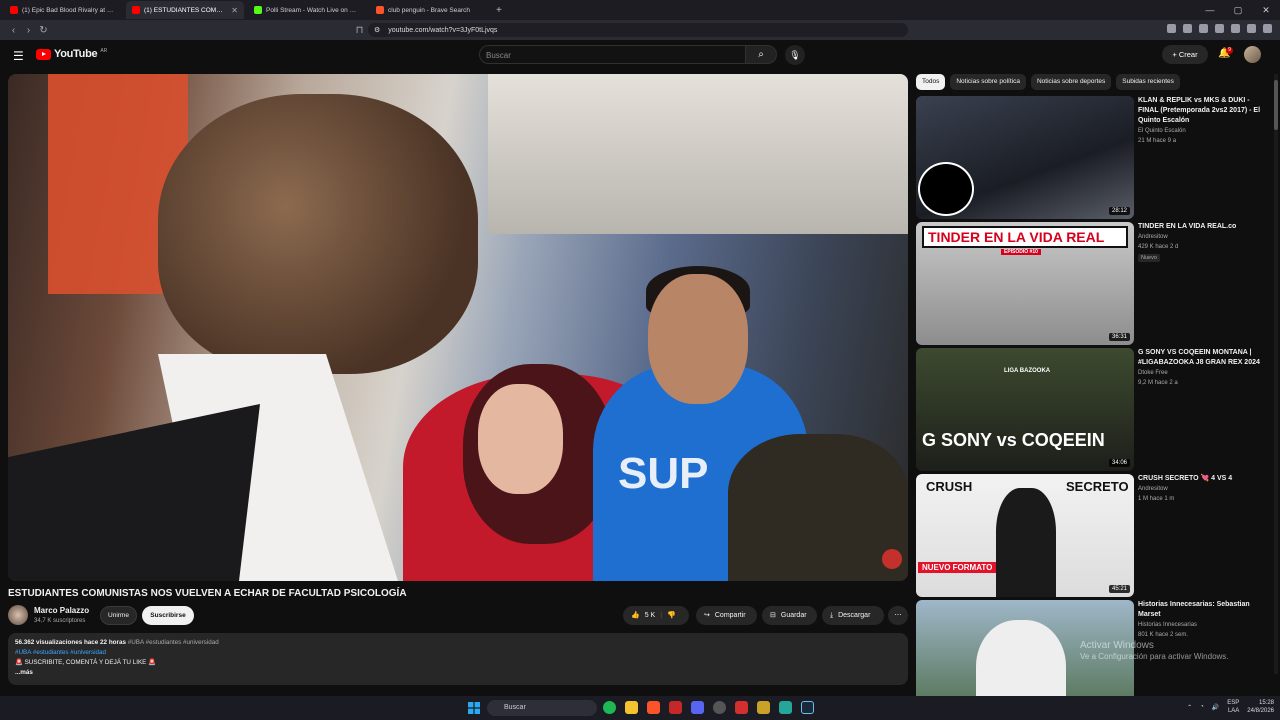  Describe the element at coordinates (1233, 707) in the screenshot. I see `language-indicator: ESP LAA` at that location.